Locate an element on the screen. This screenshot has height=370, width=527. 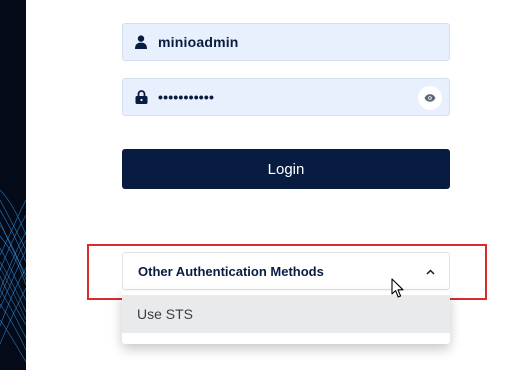
login-button-label: Login is located at coordinates (286, 169).